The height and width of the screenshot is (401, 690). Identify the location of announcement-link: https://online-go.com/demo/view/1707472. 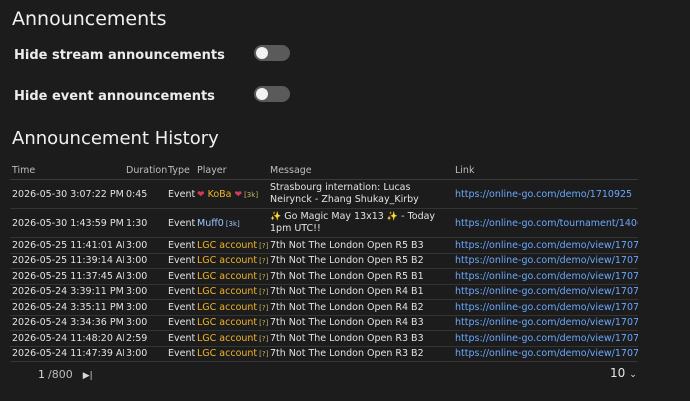
(546, 307).